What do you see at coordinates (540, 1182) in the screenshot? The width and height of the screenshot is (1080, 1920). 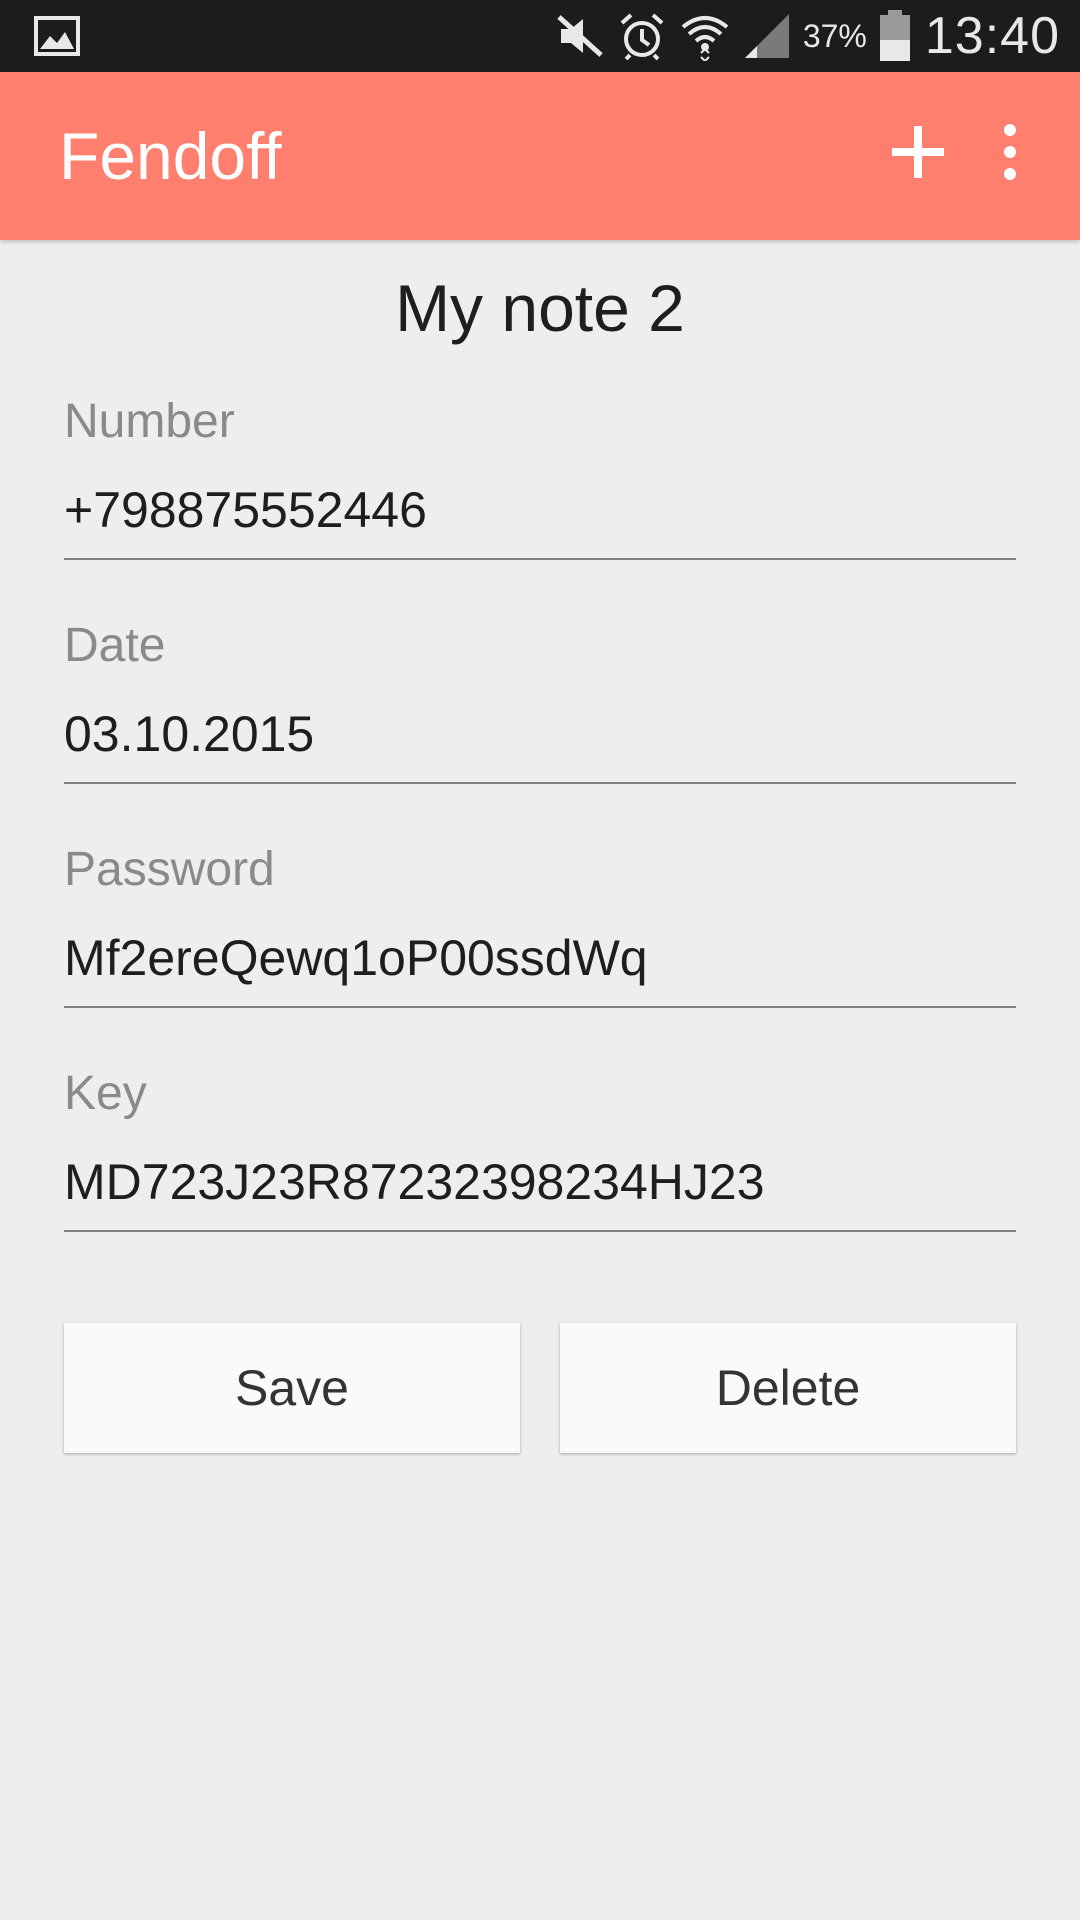 I see `key-input` at bounding box center [540, 1182].